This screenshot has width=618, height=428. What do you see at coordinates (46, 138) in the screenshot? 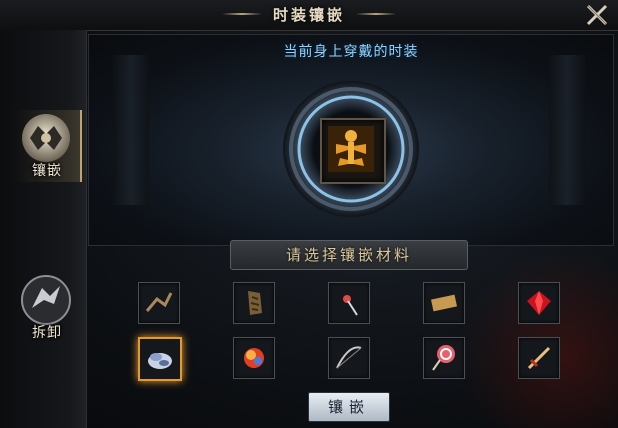
I see `inlay-emblem-icon` at bounding box center [46, 138].